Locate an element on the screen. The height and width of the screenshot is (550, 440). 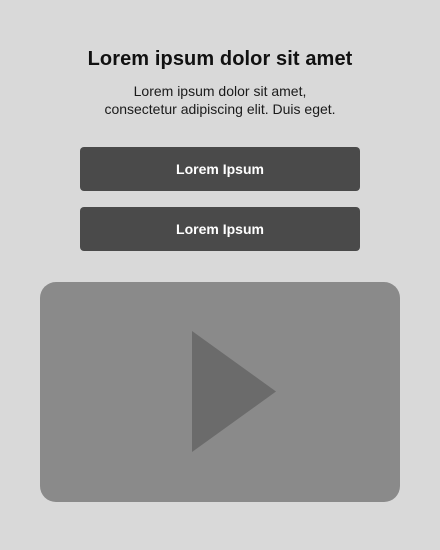
page-title: Lorem ipsum dolor sit amet is located at coordinates (220, 59).